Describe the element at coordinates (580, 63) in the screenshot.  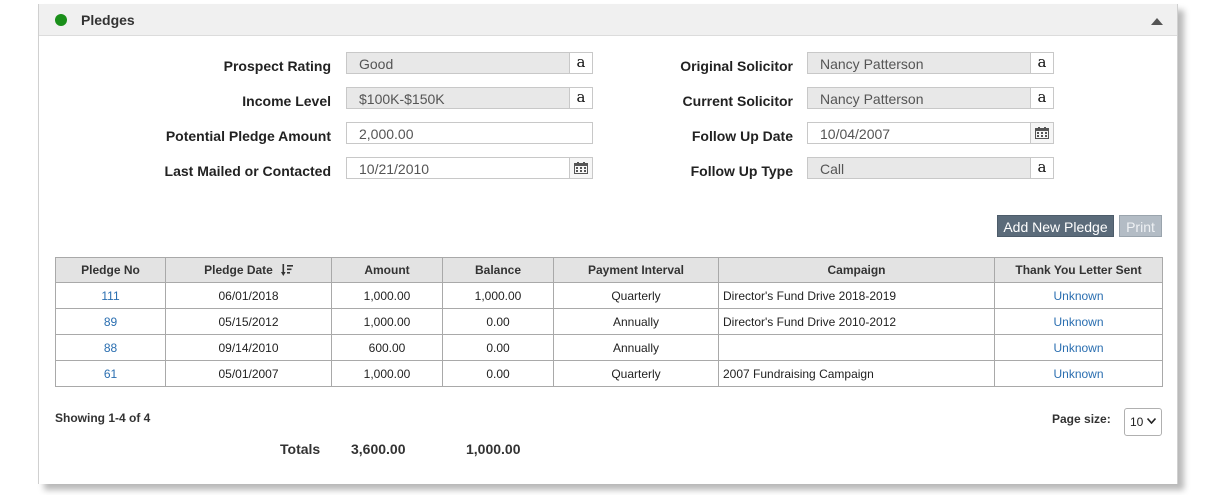
I see `prospect-rating-lookup-button: a` at that location.